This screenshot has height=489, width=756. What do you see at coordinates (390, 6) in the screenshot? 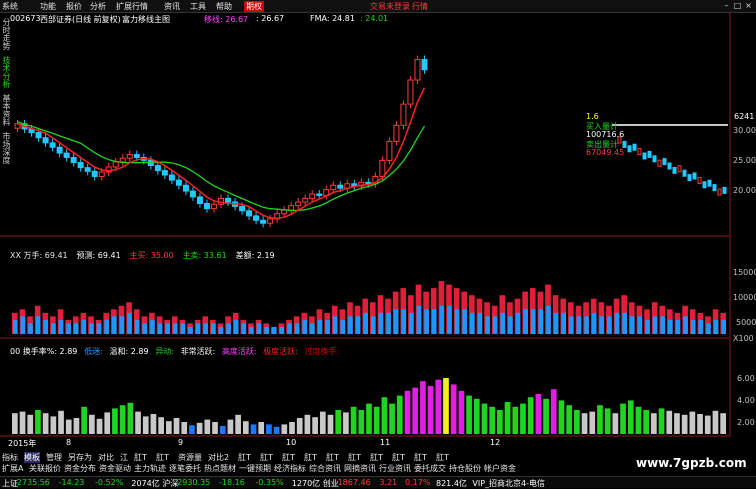
I see `login-status-link: 交易未登录` at bounding box center [390, 6].